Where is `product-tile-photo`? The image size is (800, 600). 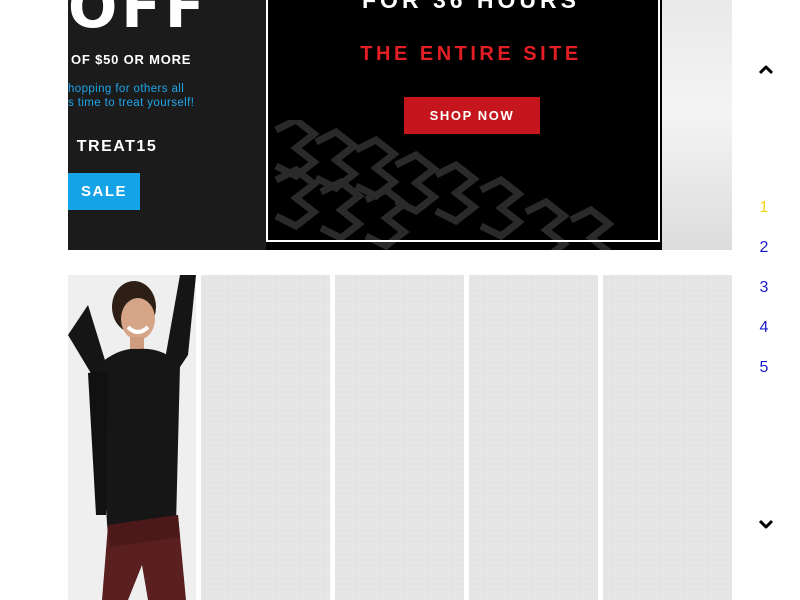
product-tile-photo is located at coordinates (132, 437).